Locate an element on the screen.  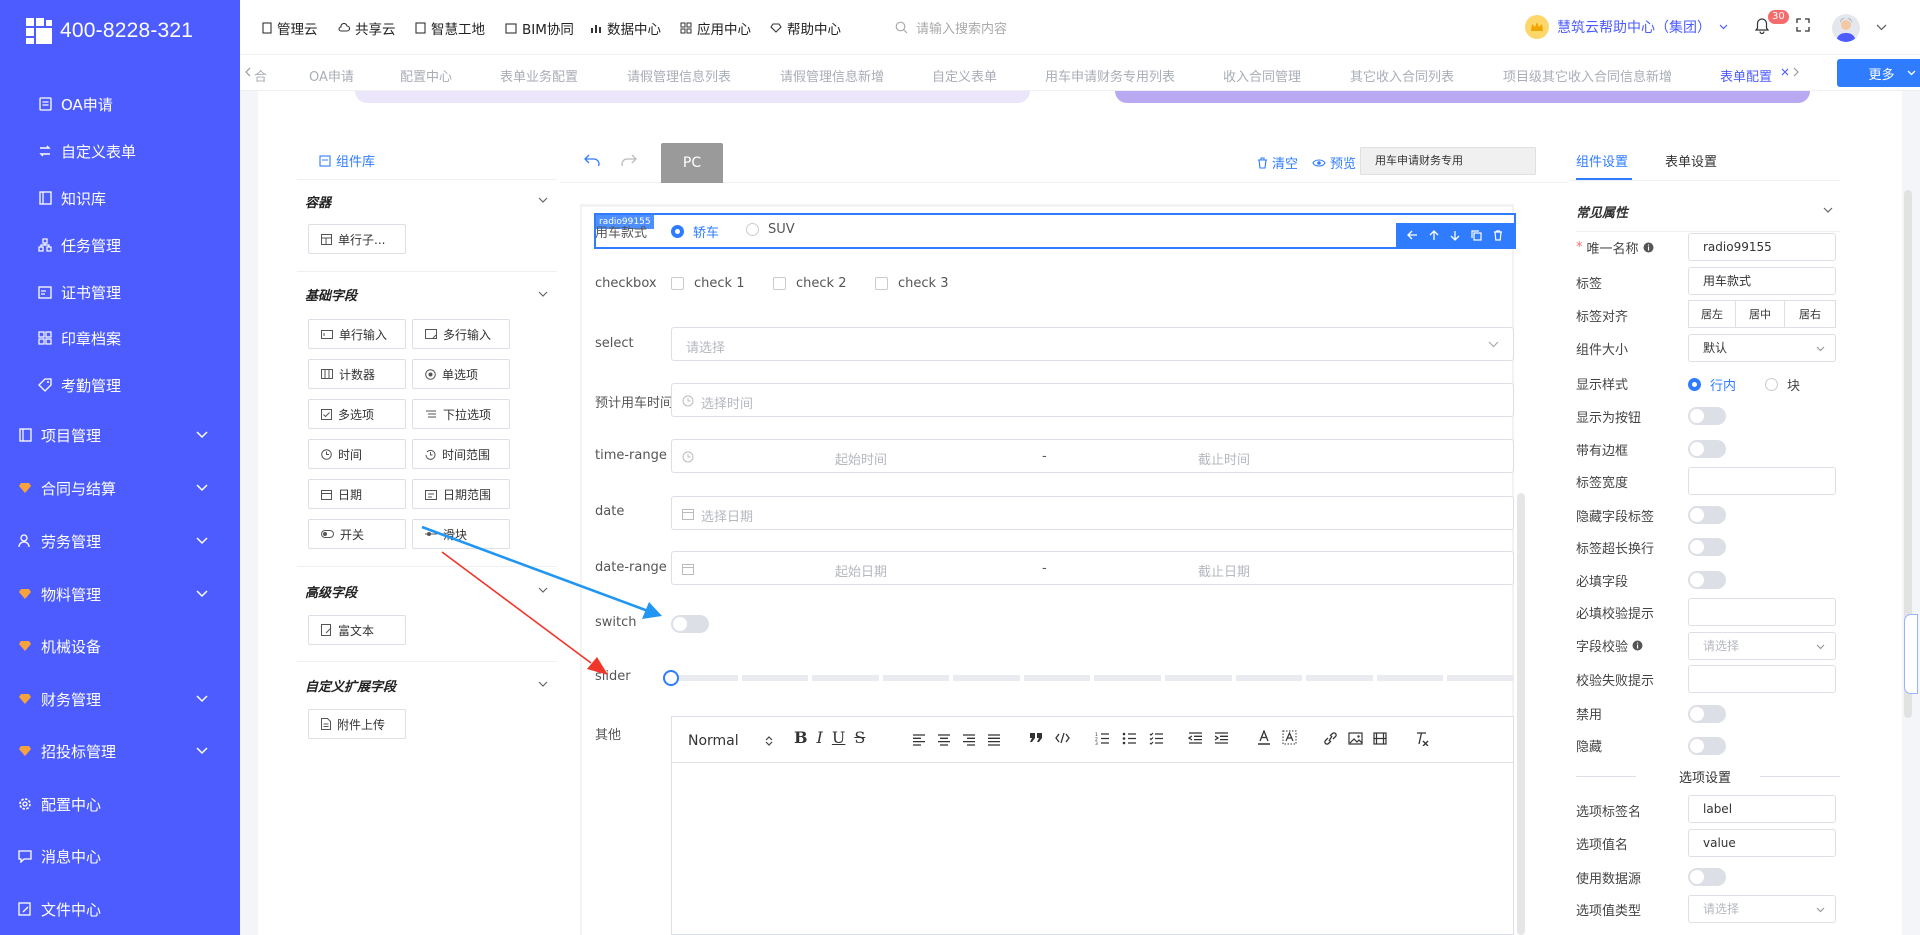
sidebar-item-project: 项目管理 is located at coordinates (120, 435).